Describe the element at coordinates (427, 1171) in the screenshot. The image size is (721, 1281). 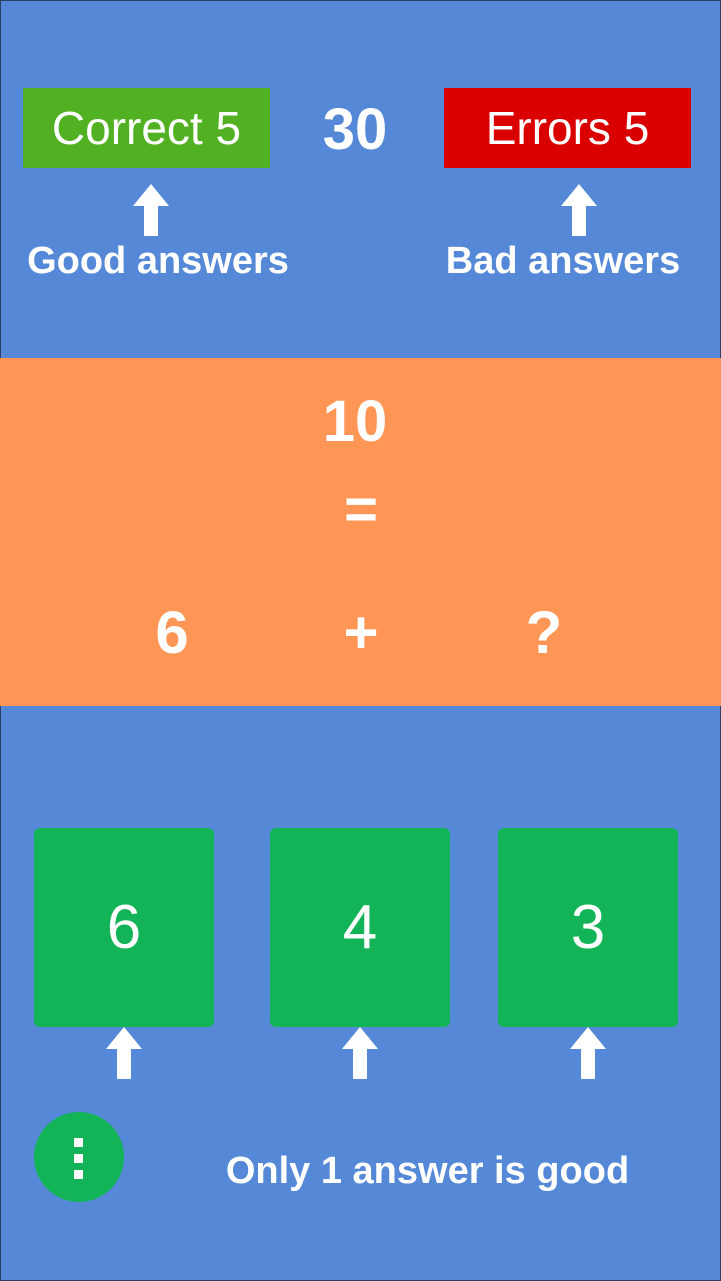
I see `footer-hint: Only 1 answer is good` at that location.